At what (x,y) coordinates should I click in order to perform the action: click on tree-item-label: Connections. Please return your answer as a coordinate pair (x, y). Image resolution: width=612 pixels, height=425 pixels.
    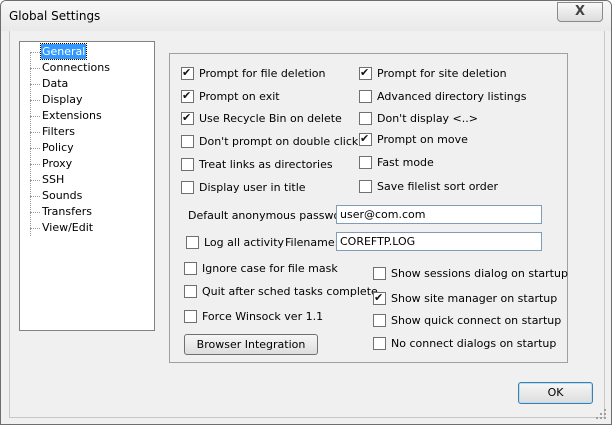
    Looking at the image, I should click on (76, 67).